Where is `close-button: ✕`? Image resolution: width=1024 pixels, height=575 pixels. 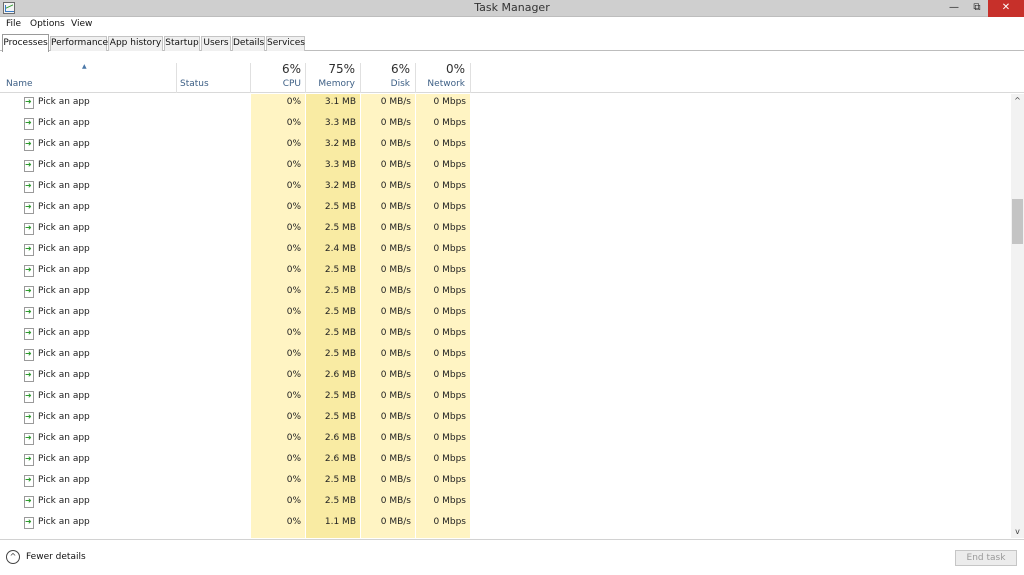 close-button: ✕ is located at coordinates (1006, 8).